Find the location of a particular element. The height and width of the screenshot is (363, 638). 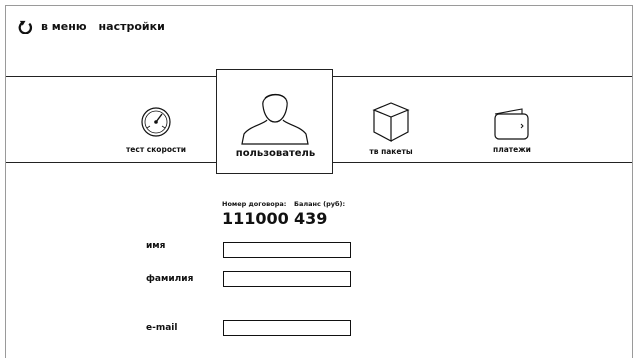

email-label: e-mail is located at coordinates (162, 328).